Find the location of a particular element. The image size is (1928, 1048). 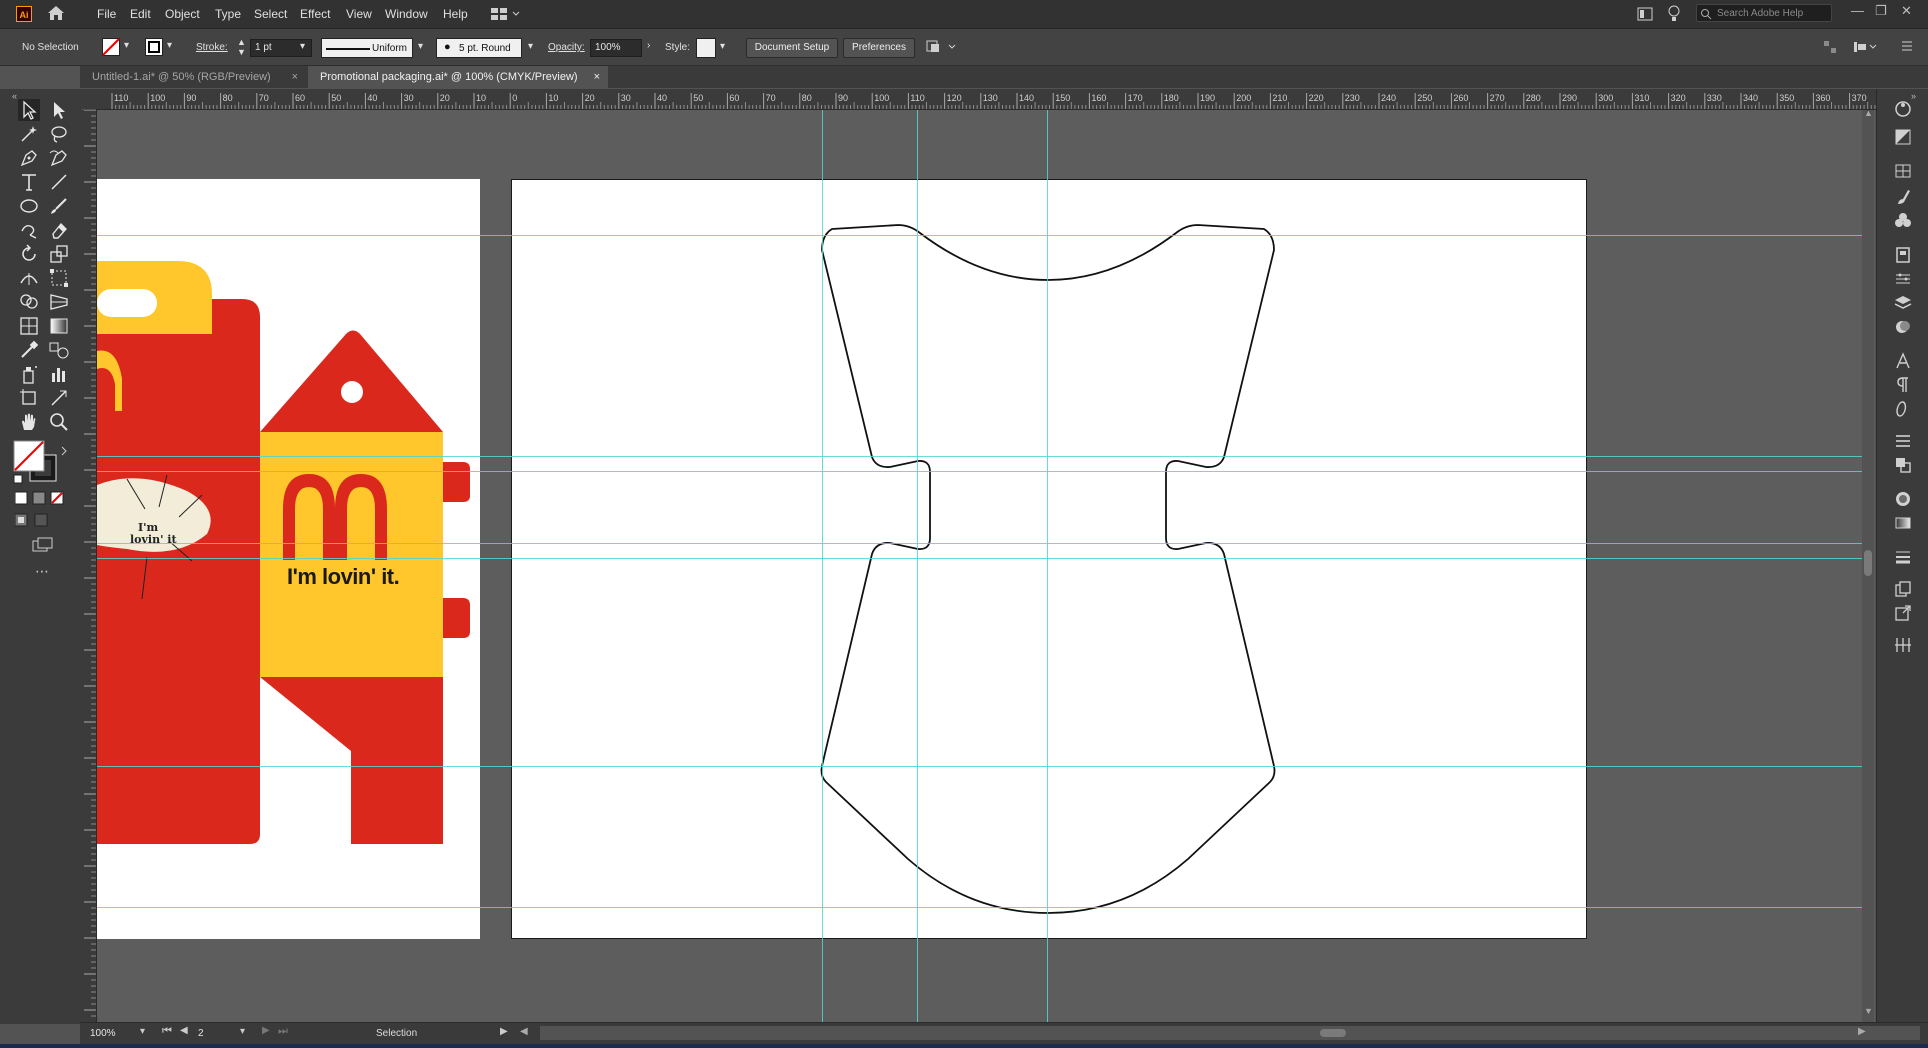

direct-selection-tool-icon is located at coordinates (59, 110).